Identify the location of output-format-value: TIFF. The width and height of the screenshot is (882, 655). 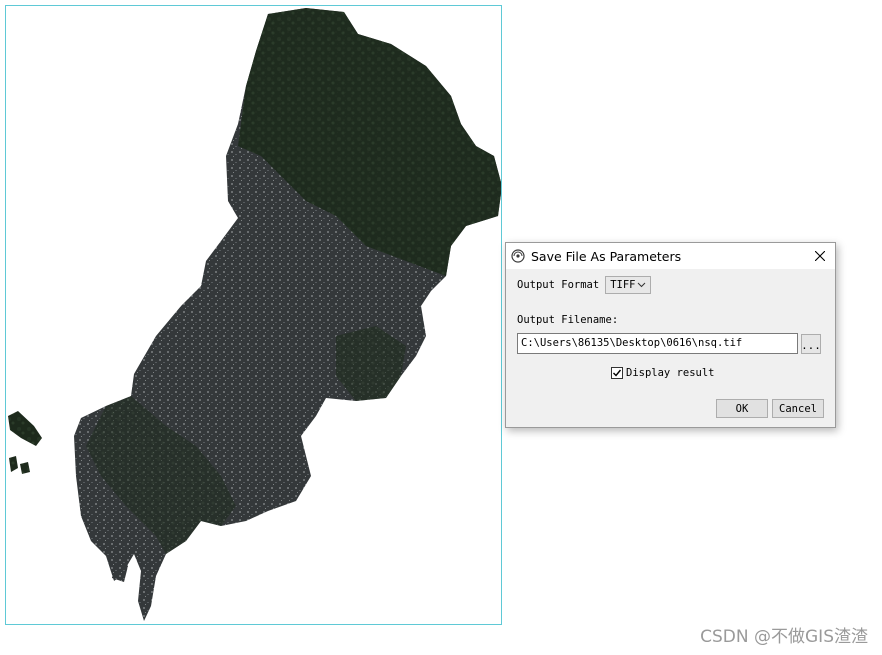
(623, 285).